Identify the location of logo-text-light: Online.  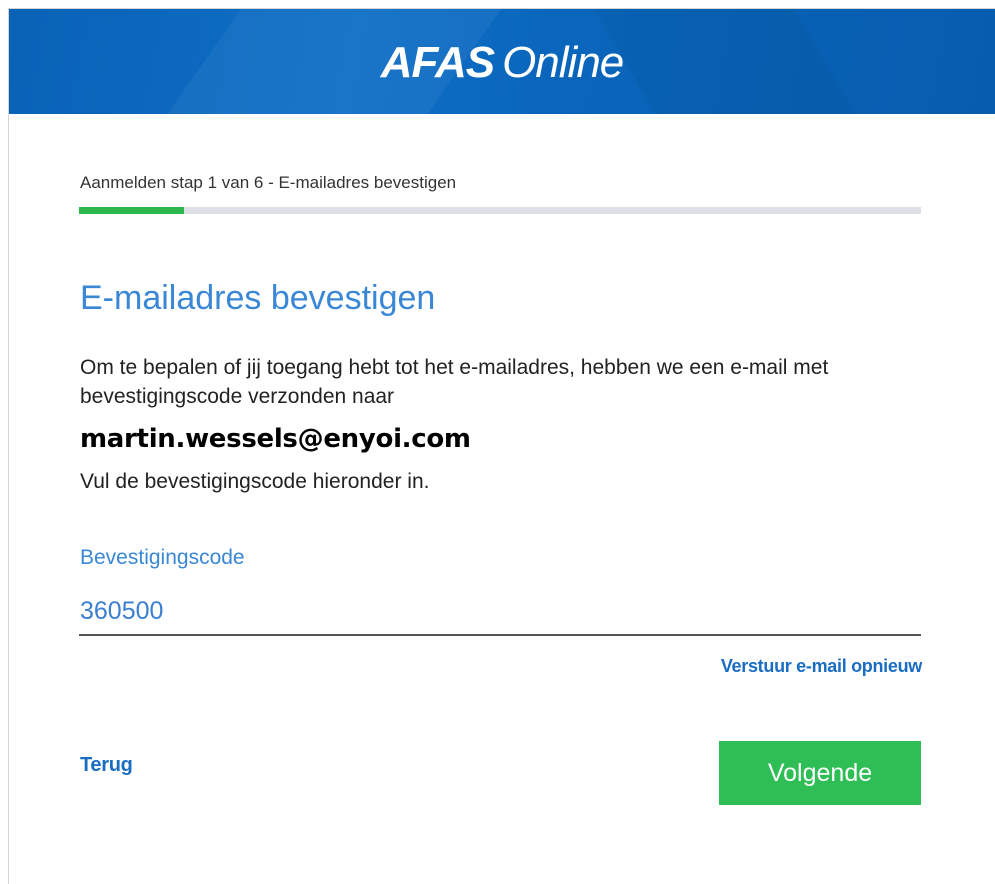
(563, 62).